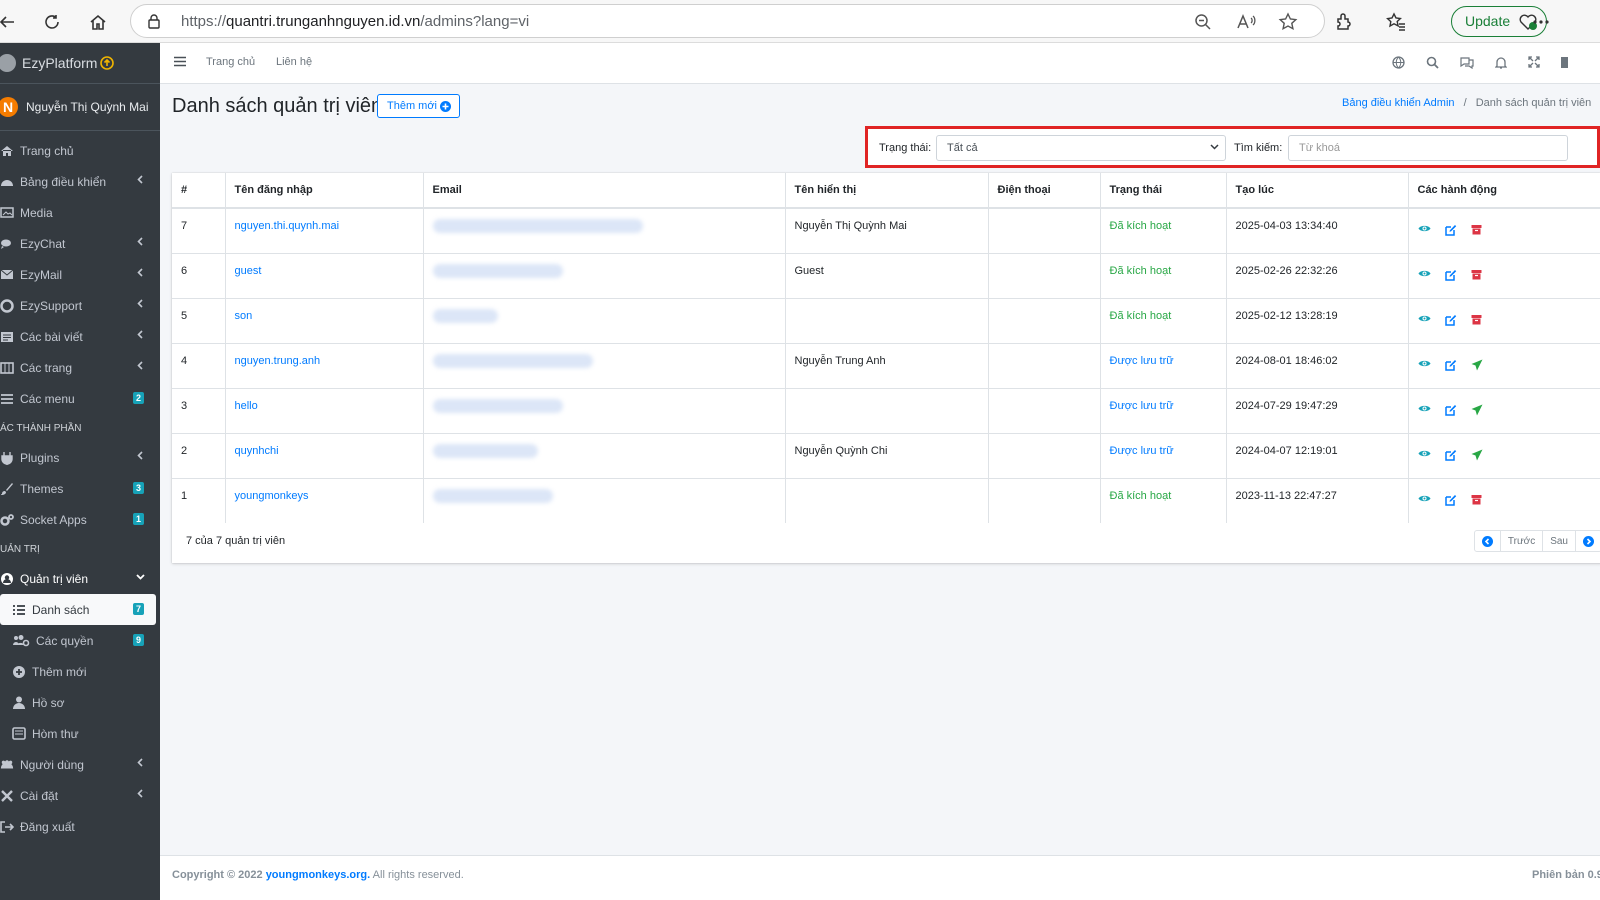 This screenshot has height=900, width=1600. I want to click on sidebar-item-socket-apps: Socket Apps 1, so click(80, 519).